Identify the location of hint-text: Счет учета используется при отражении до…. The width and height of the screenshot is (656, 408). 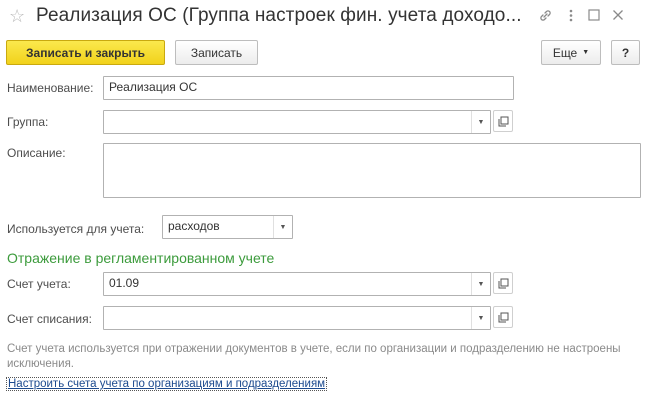
(314, 356).